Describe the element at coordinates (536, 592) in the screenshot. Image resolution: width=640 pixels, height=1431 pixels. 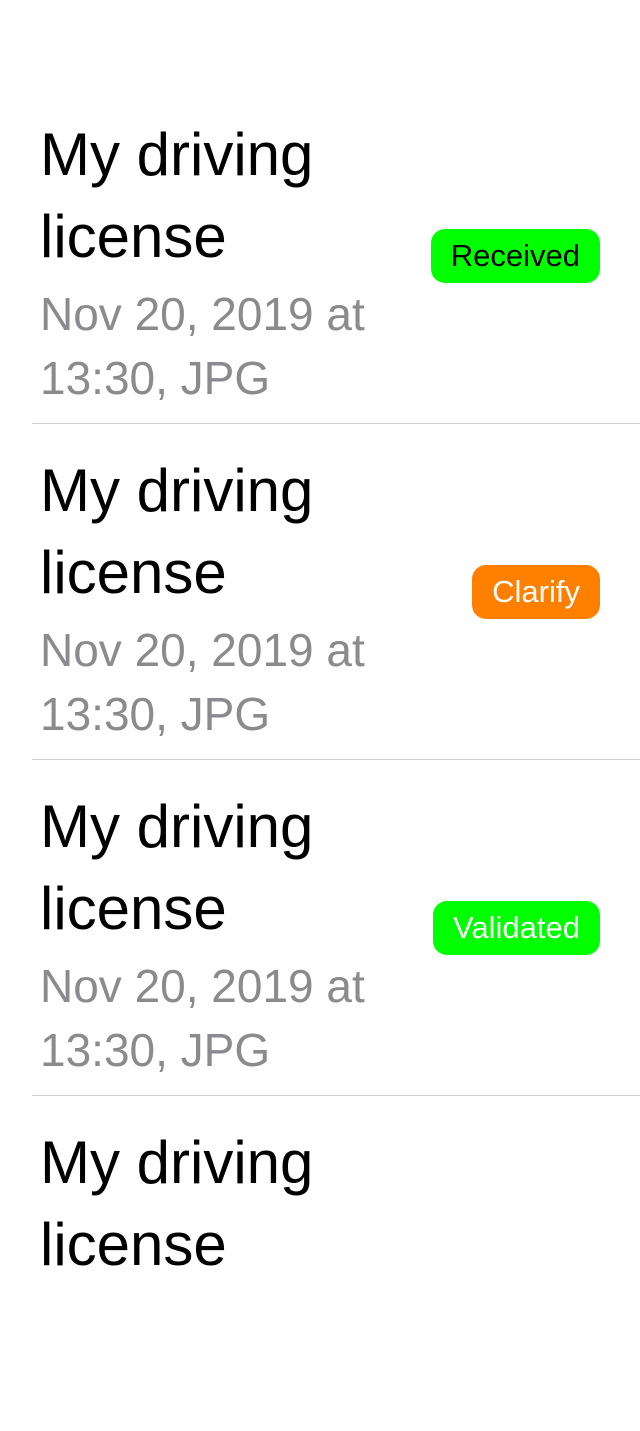
I see `status-badge: Clarify` at that location.